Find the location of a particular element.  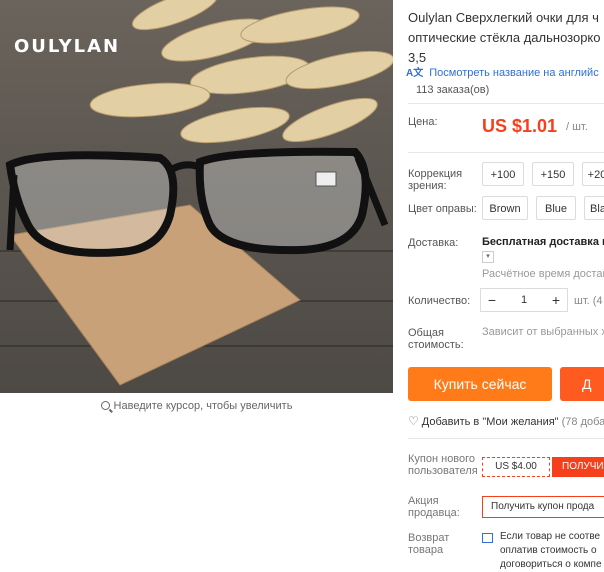

price-value: US $1.01 is located at coordinates (520, 126).